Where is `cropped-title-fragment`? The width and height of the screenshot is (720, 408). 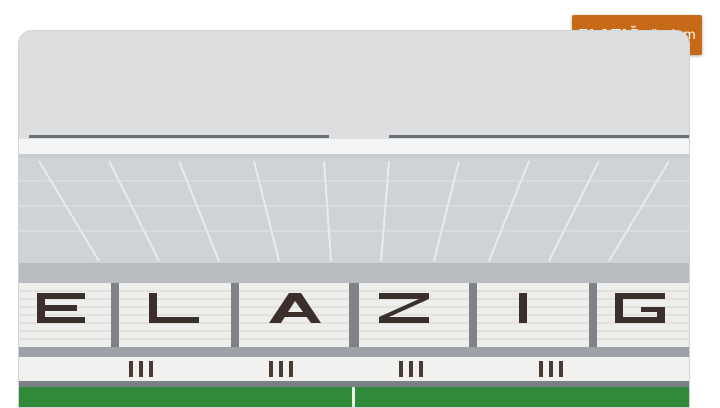 cropped-title-fragment is located at coordinates (65, 8).